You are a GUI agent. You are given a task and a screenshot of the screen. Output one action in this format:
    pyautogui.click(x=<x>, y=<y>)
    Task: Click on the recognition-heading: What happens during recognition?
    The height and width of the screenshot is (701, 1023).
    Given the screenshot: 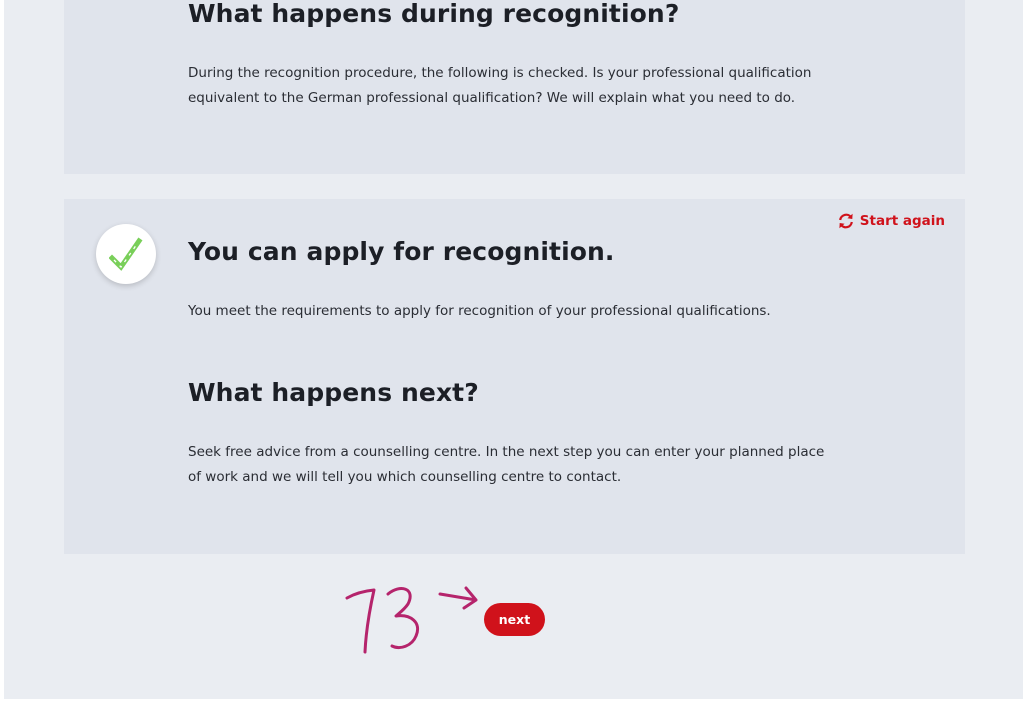 What is the action you would take?
    pyautogui.click(x=434, y=14)
    